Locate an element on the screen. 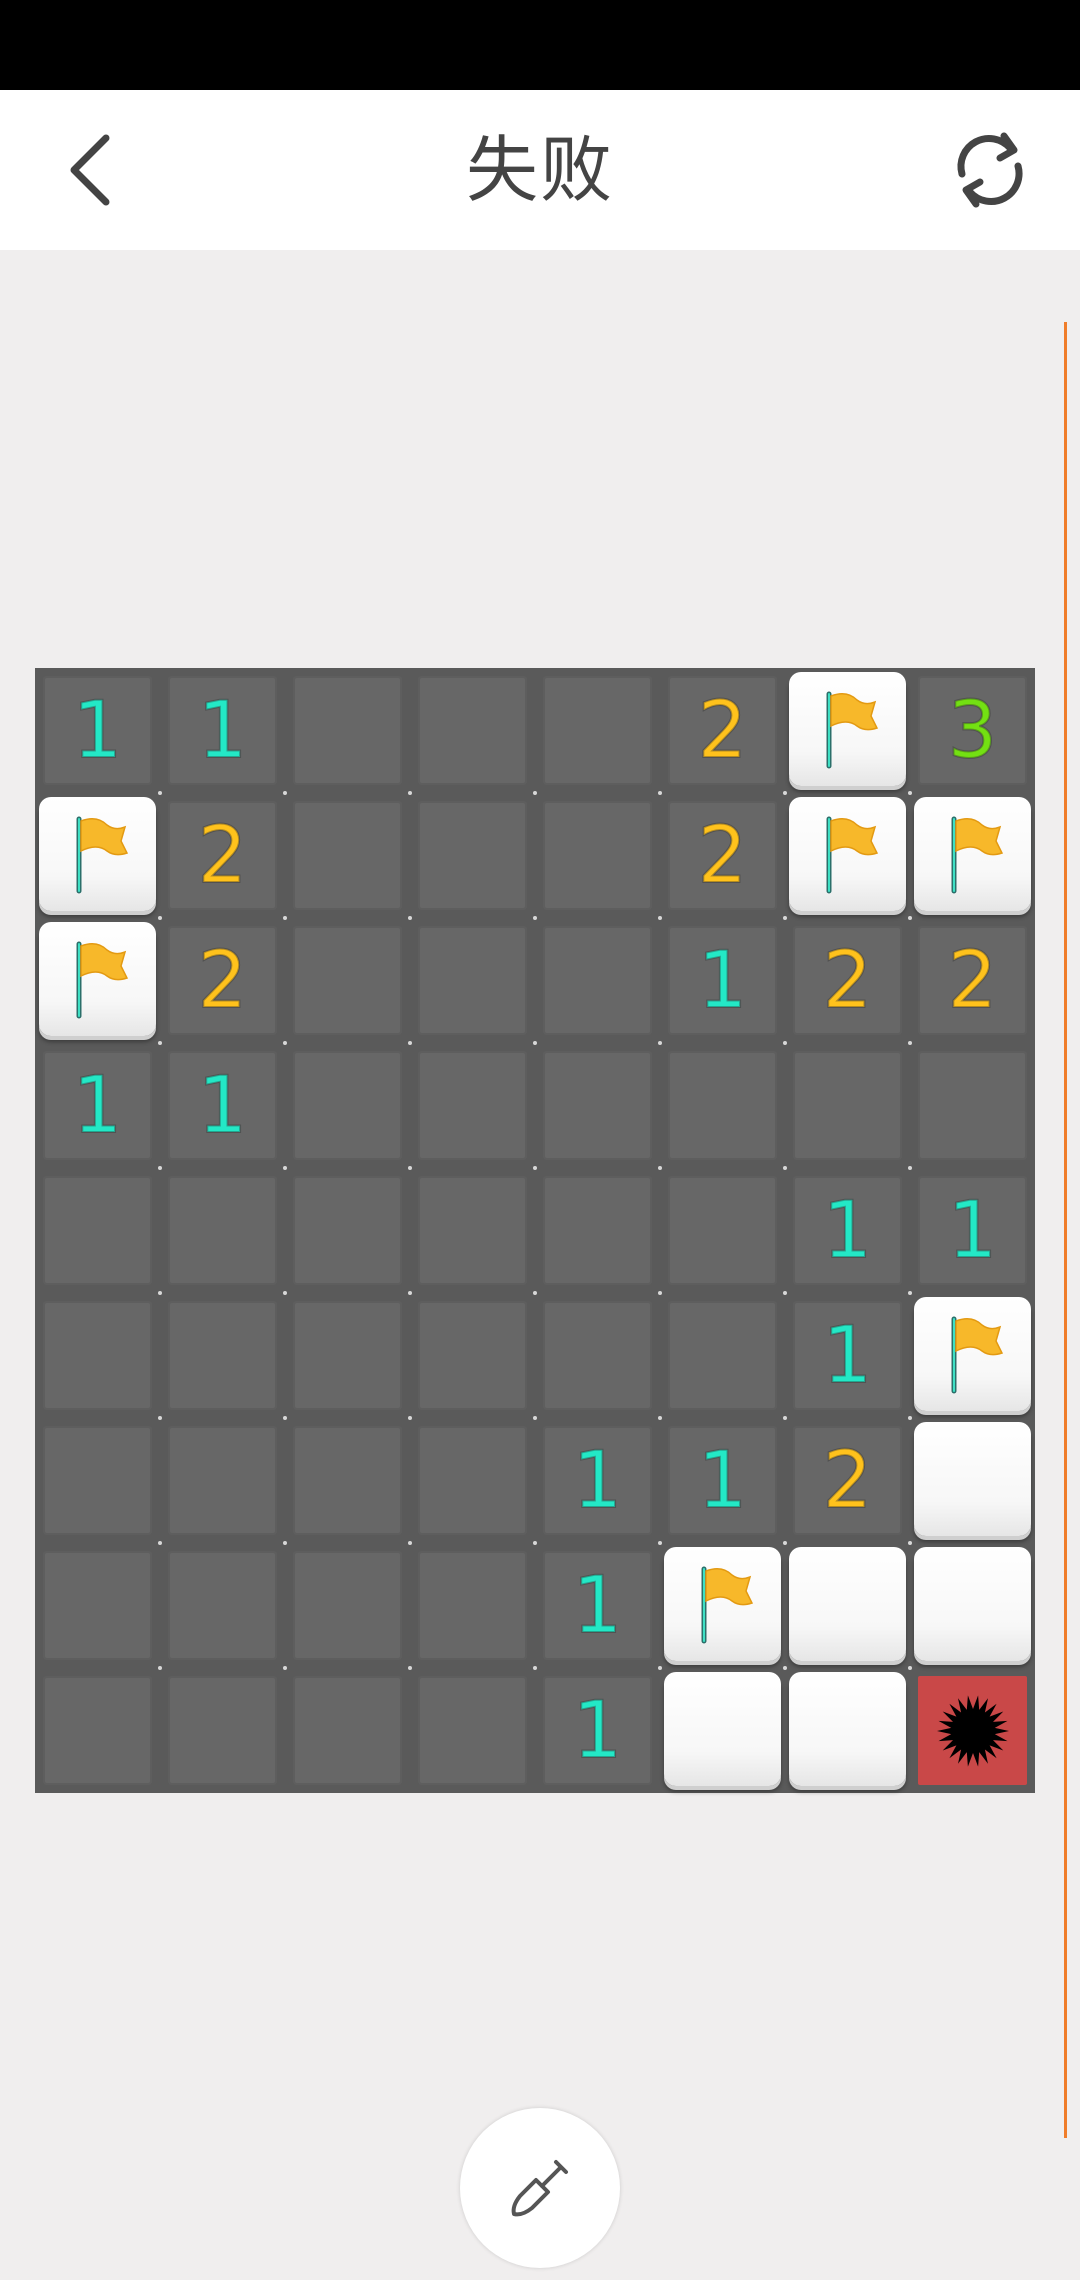 This screenshot has height=2280, width=1080. exploded-mine-cell is located at coordinates (972, 1730).